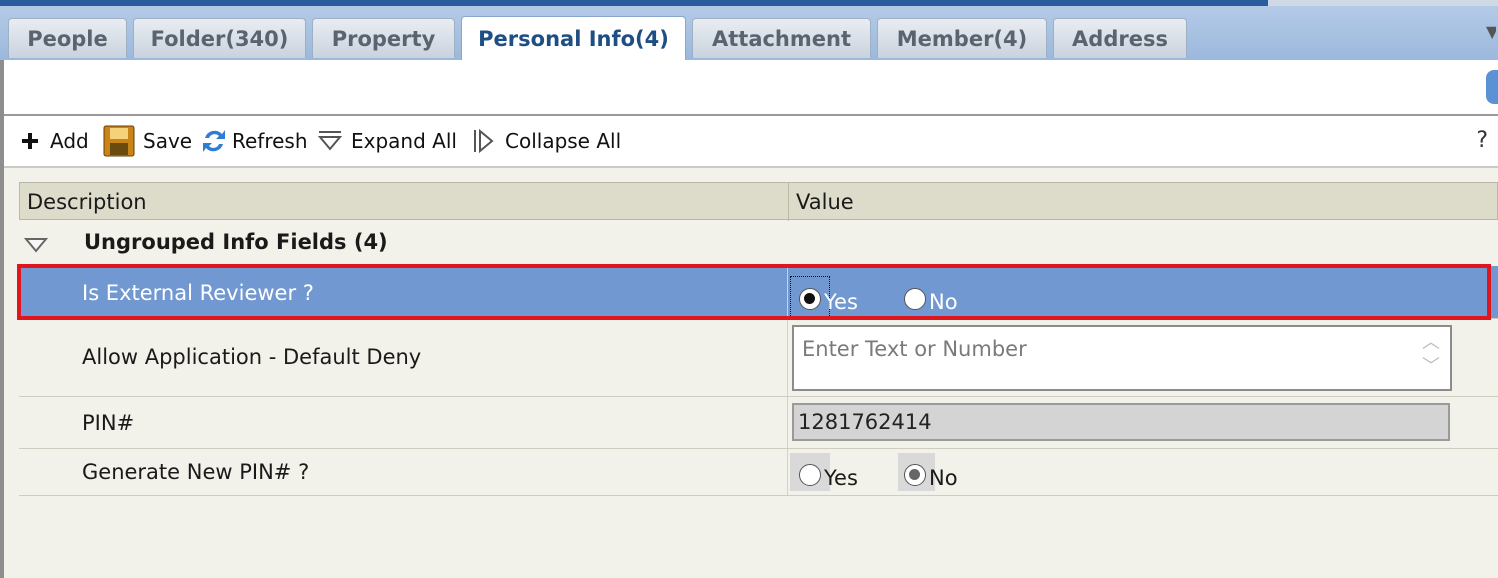 The width and height of the screenshot is (1498, 578). I want to click on save-button: Save, so click(147, 141).